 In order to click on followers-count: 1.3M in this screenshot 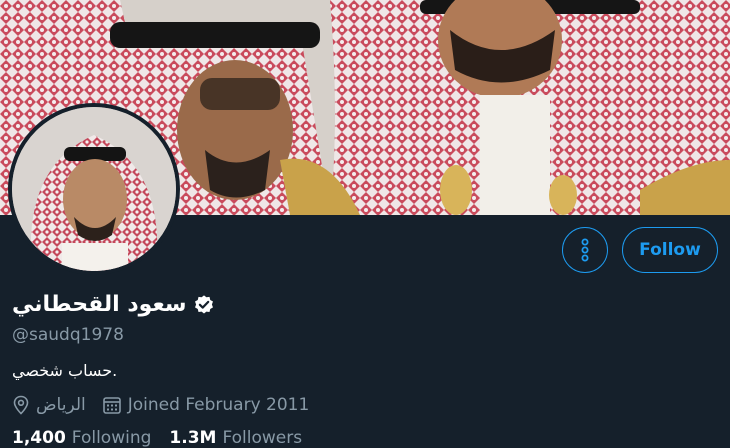, I will do `click(193, 438)`.